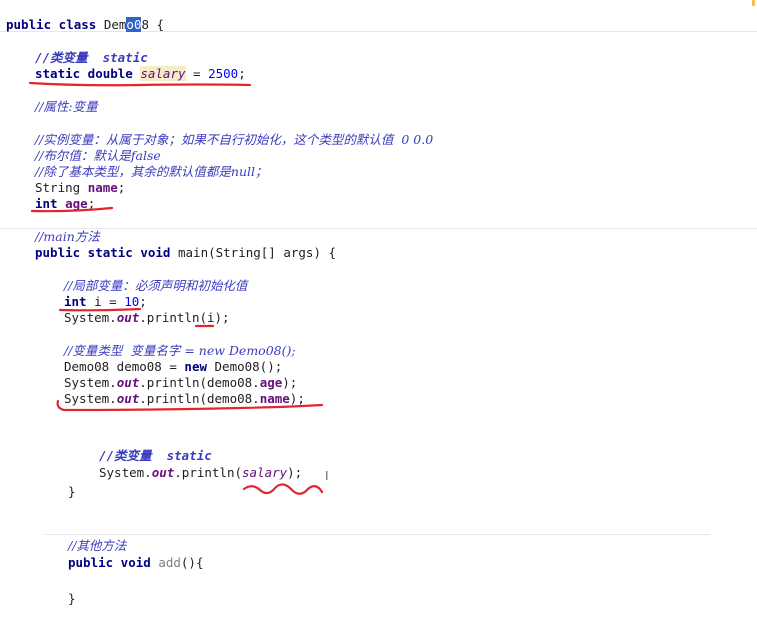  Describe the element at coordinates (72, 209) in the screenshot. I see `underline-age` at that location.